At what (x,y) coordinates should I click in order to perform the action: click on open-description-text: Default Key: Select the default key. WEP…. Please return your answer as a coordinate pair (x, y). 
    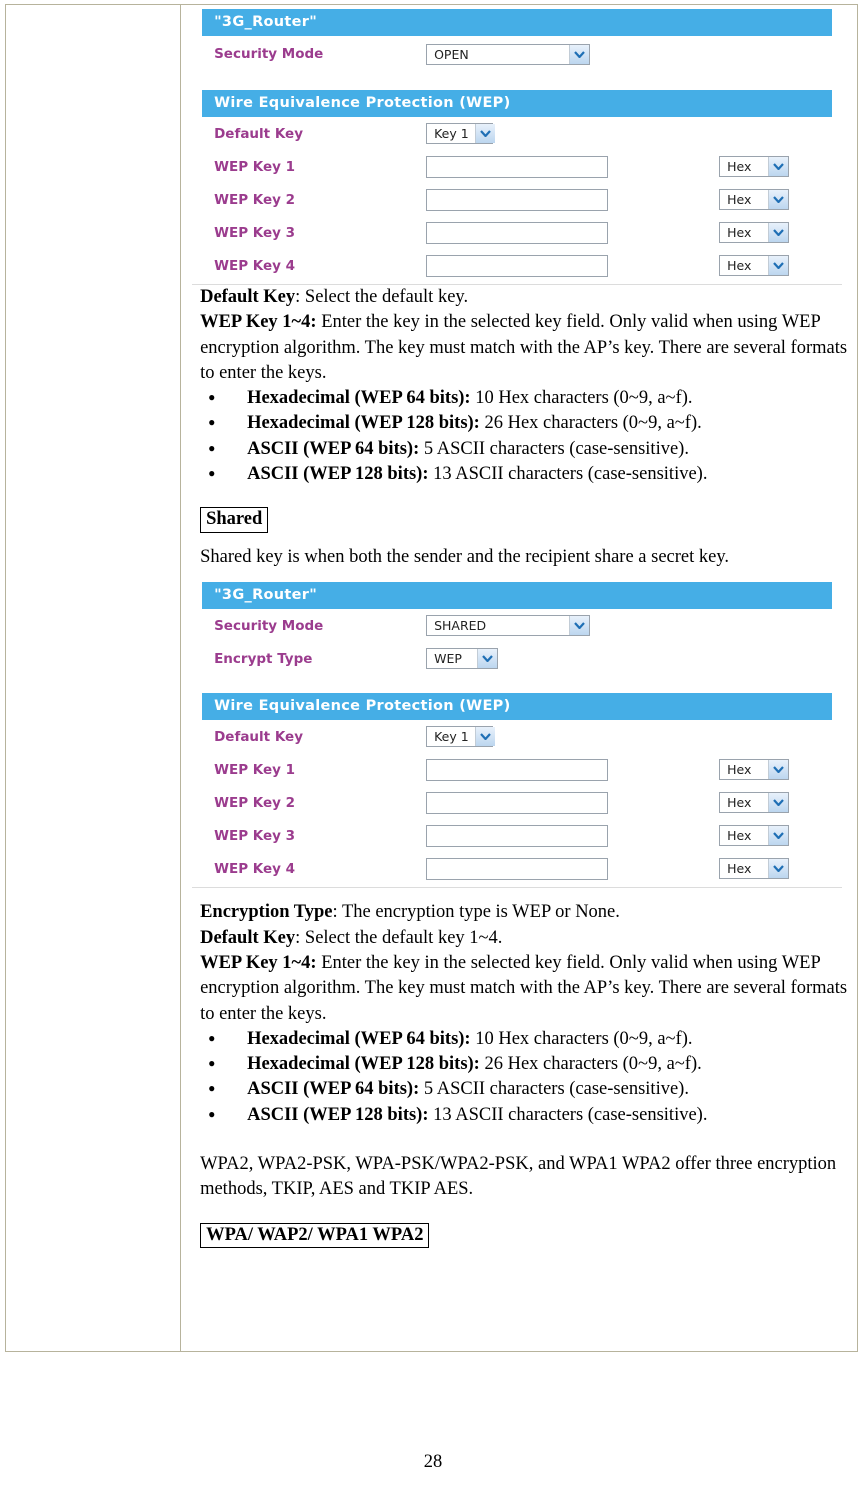
    Looking at the image, I should click on (523, 427).